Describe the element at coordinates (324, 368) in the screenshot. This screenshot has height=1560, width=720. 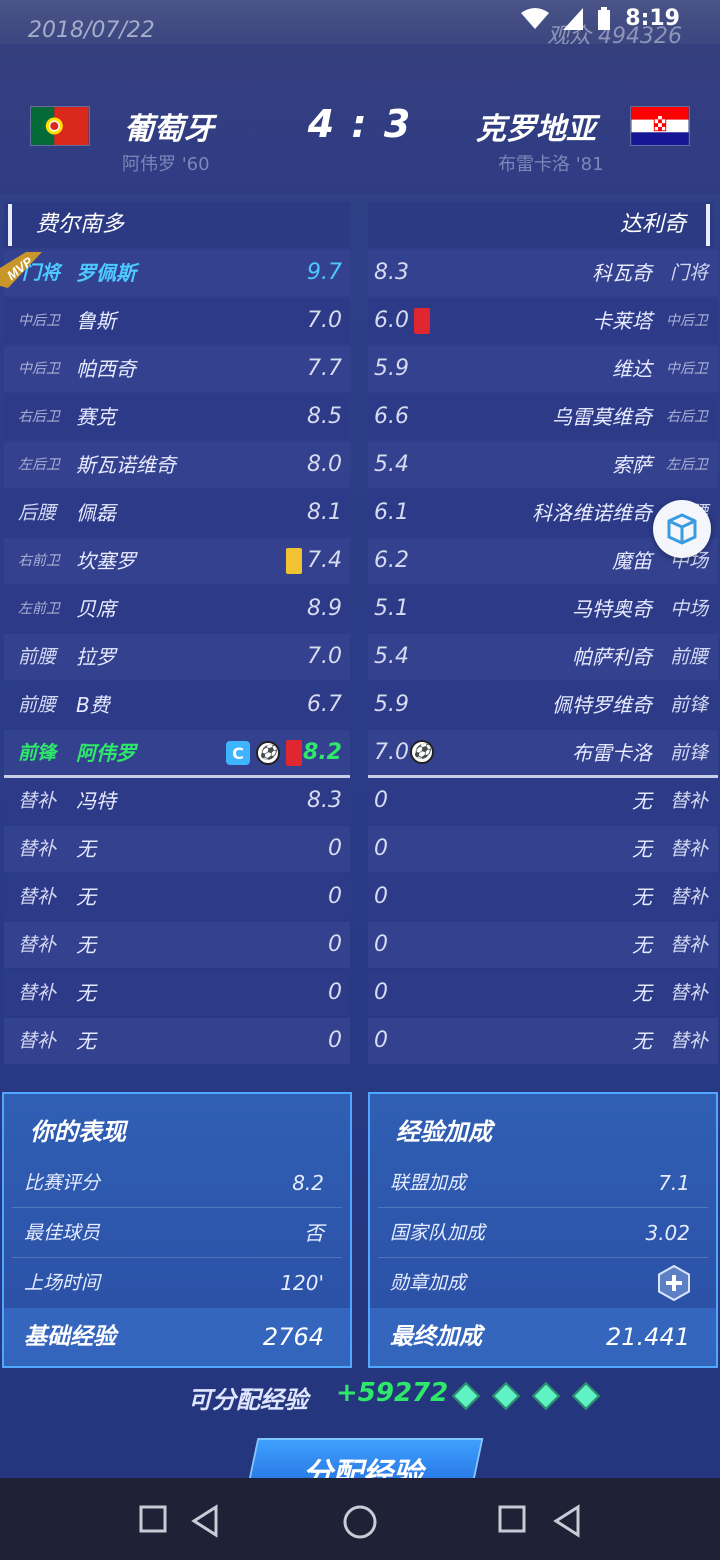
I see `player-rating: 7.7` at that location.